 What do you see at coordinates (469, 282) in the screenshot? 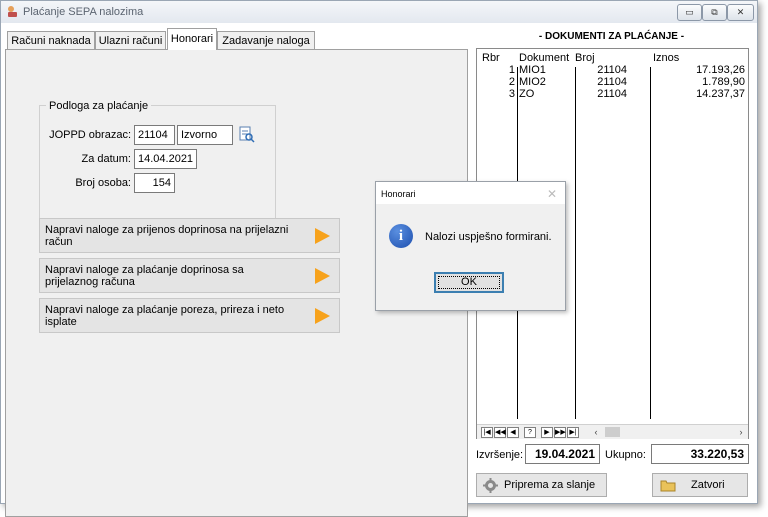
I see `ok-button: OK` at bounding box center [469, 282].